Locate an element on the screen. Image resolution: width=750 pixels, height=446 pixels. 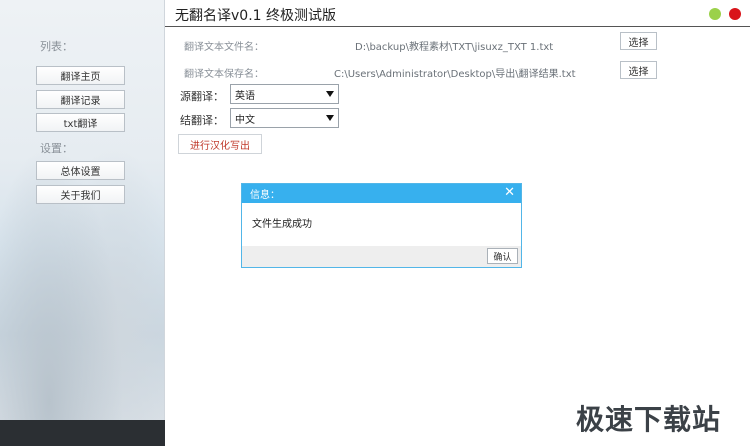
sidebar-footer is located at coordinates (82, 433).